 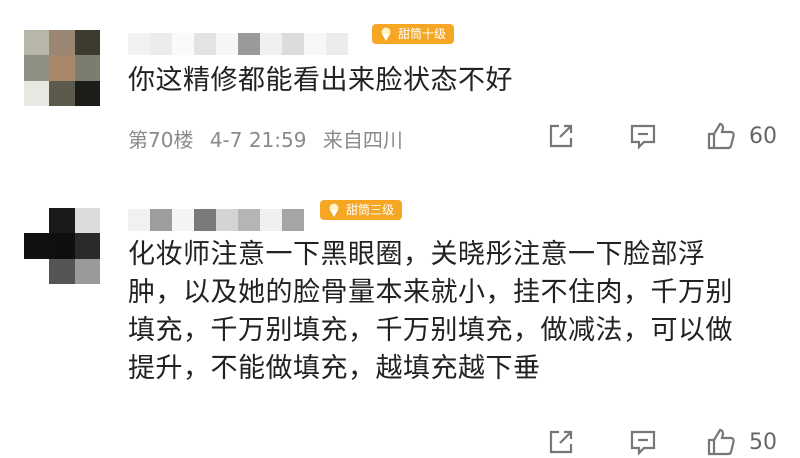 I want to click on floor-number: 第70楼, so click(x=161, y=140).